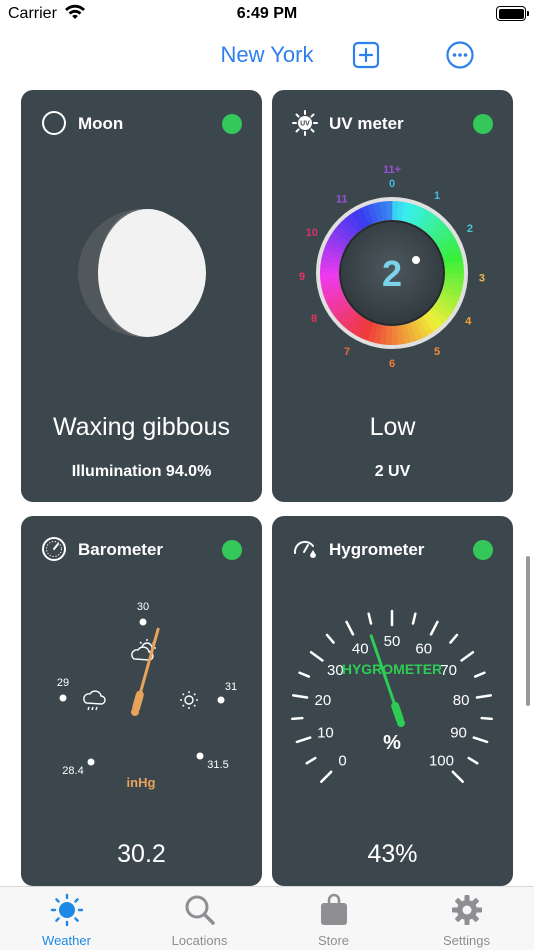 The height and width of the screenshot is (951, 534). Describe the element at coordinates (468, 322) in the screenshot. I see `uv-scale-label: 4` at that location.